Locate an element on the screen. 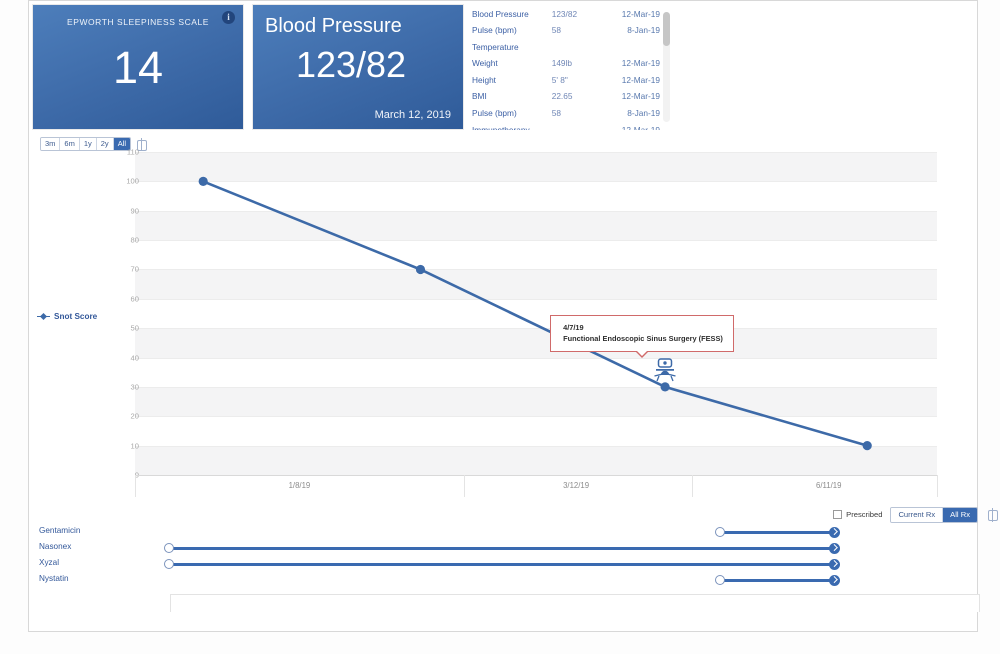 This screenshot has height=654, width=1000. range-button-1y: 1y is located at coordinates (88, 144).